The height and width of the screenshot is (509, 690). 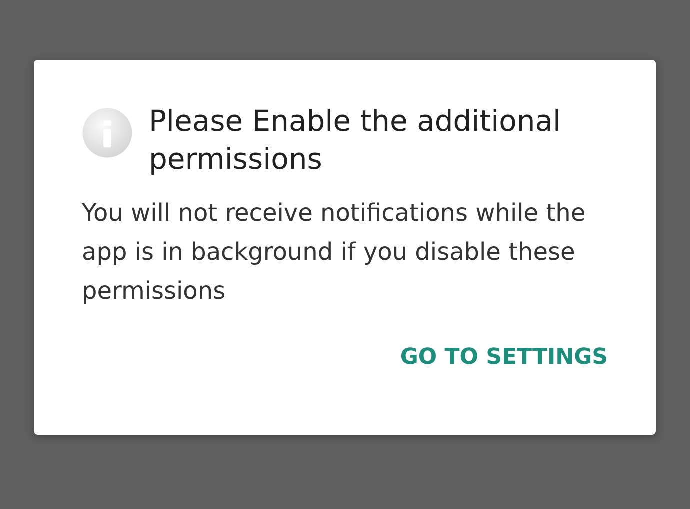 What do you see at coordinates (355, 140) in the screenshot?
I see `dialog-title: Please Enable the additional permissions` at bounding box center [355, 140].